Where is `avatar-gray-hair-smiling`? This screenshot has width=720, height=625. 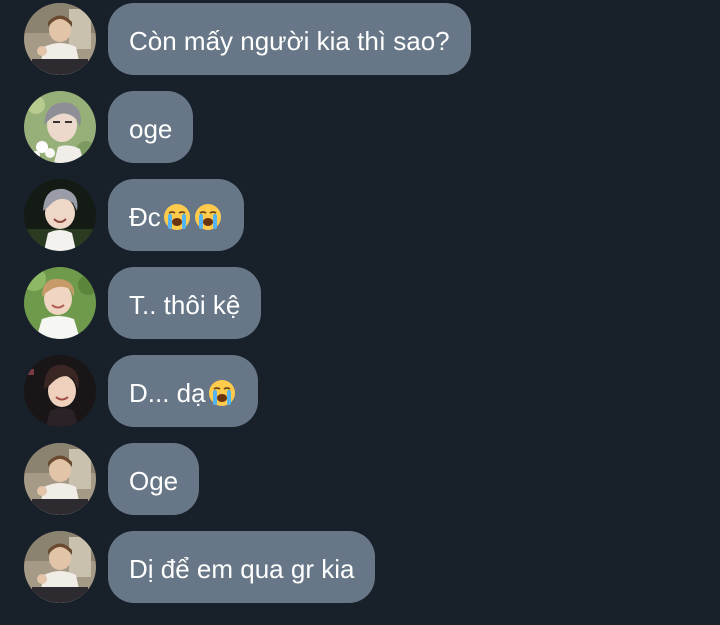
avatar-gray-hair-smiling is located at coordinates (60, 215).